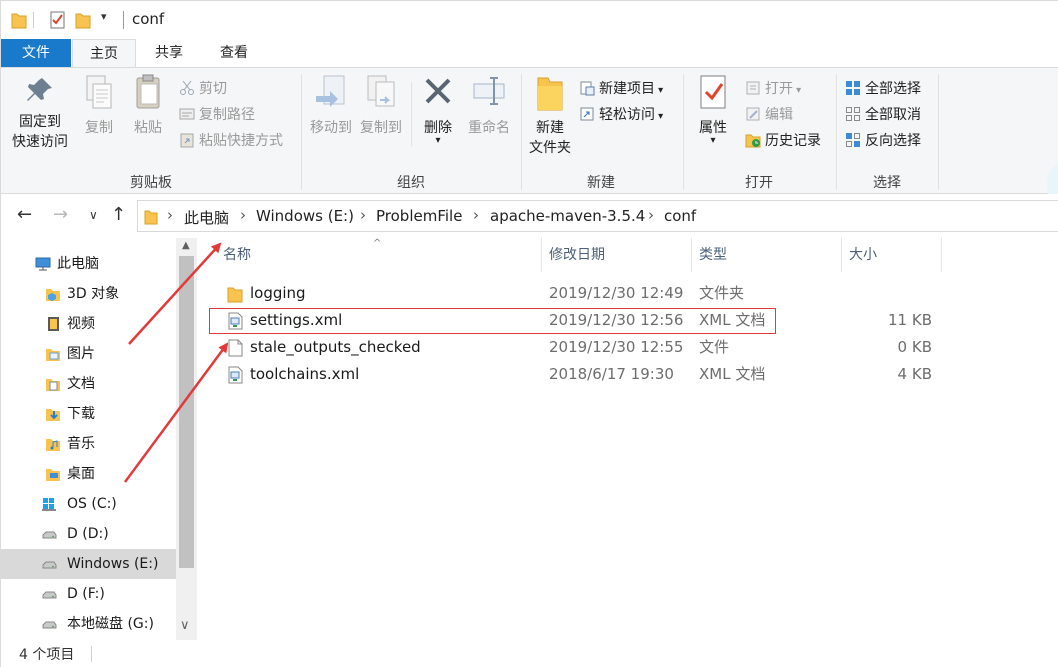  I want to click on breadcrumb-item-this-pc: 此电脑, so click(206, 217).